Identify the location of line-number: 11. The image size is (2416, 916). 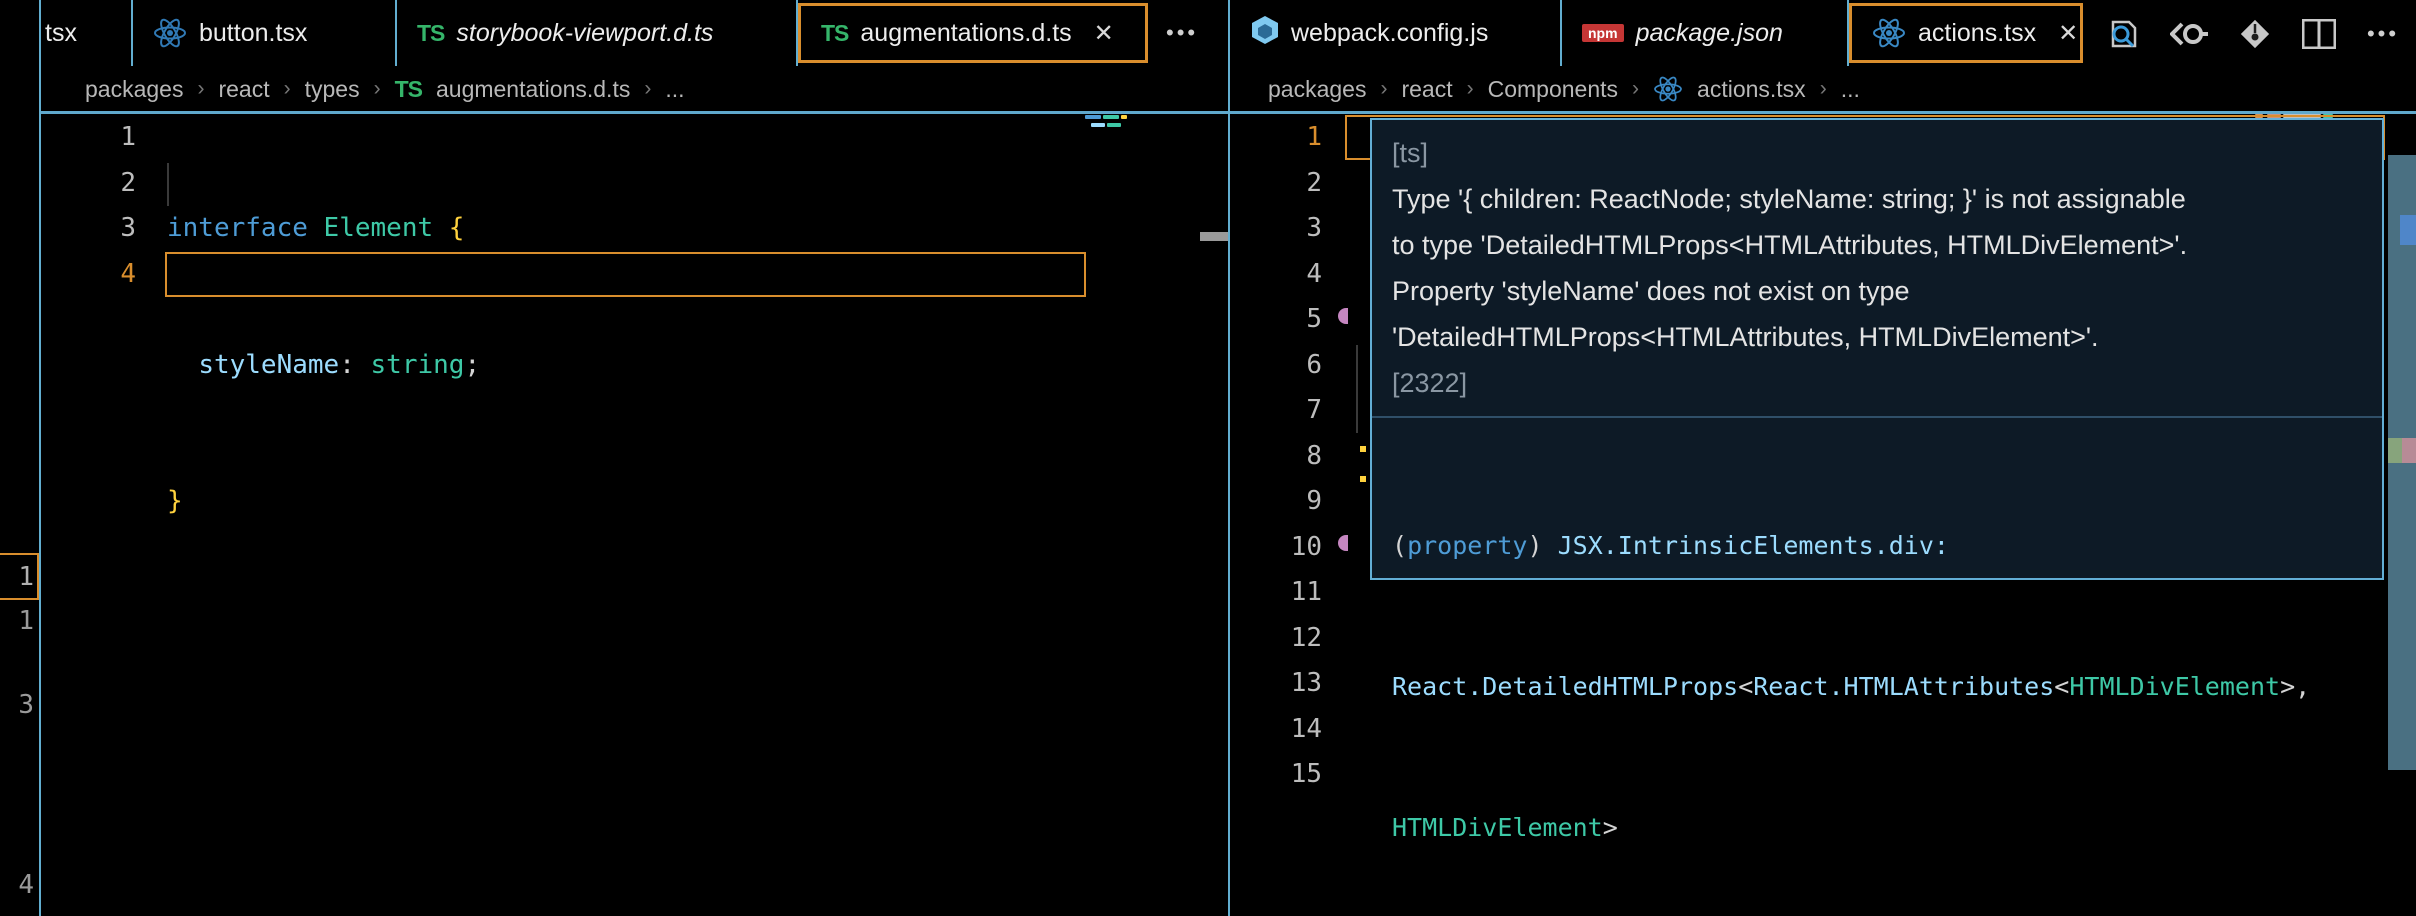
(1306, 592).